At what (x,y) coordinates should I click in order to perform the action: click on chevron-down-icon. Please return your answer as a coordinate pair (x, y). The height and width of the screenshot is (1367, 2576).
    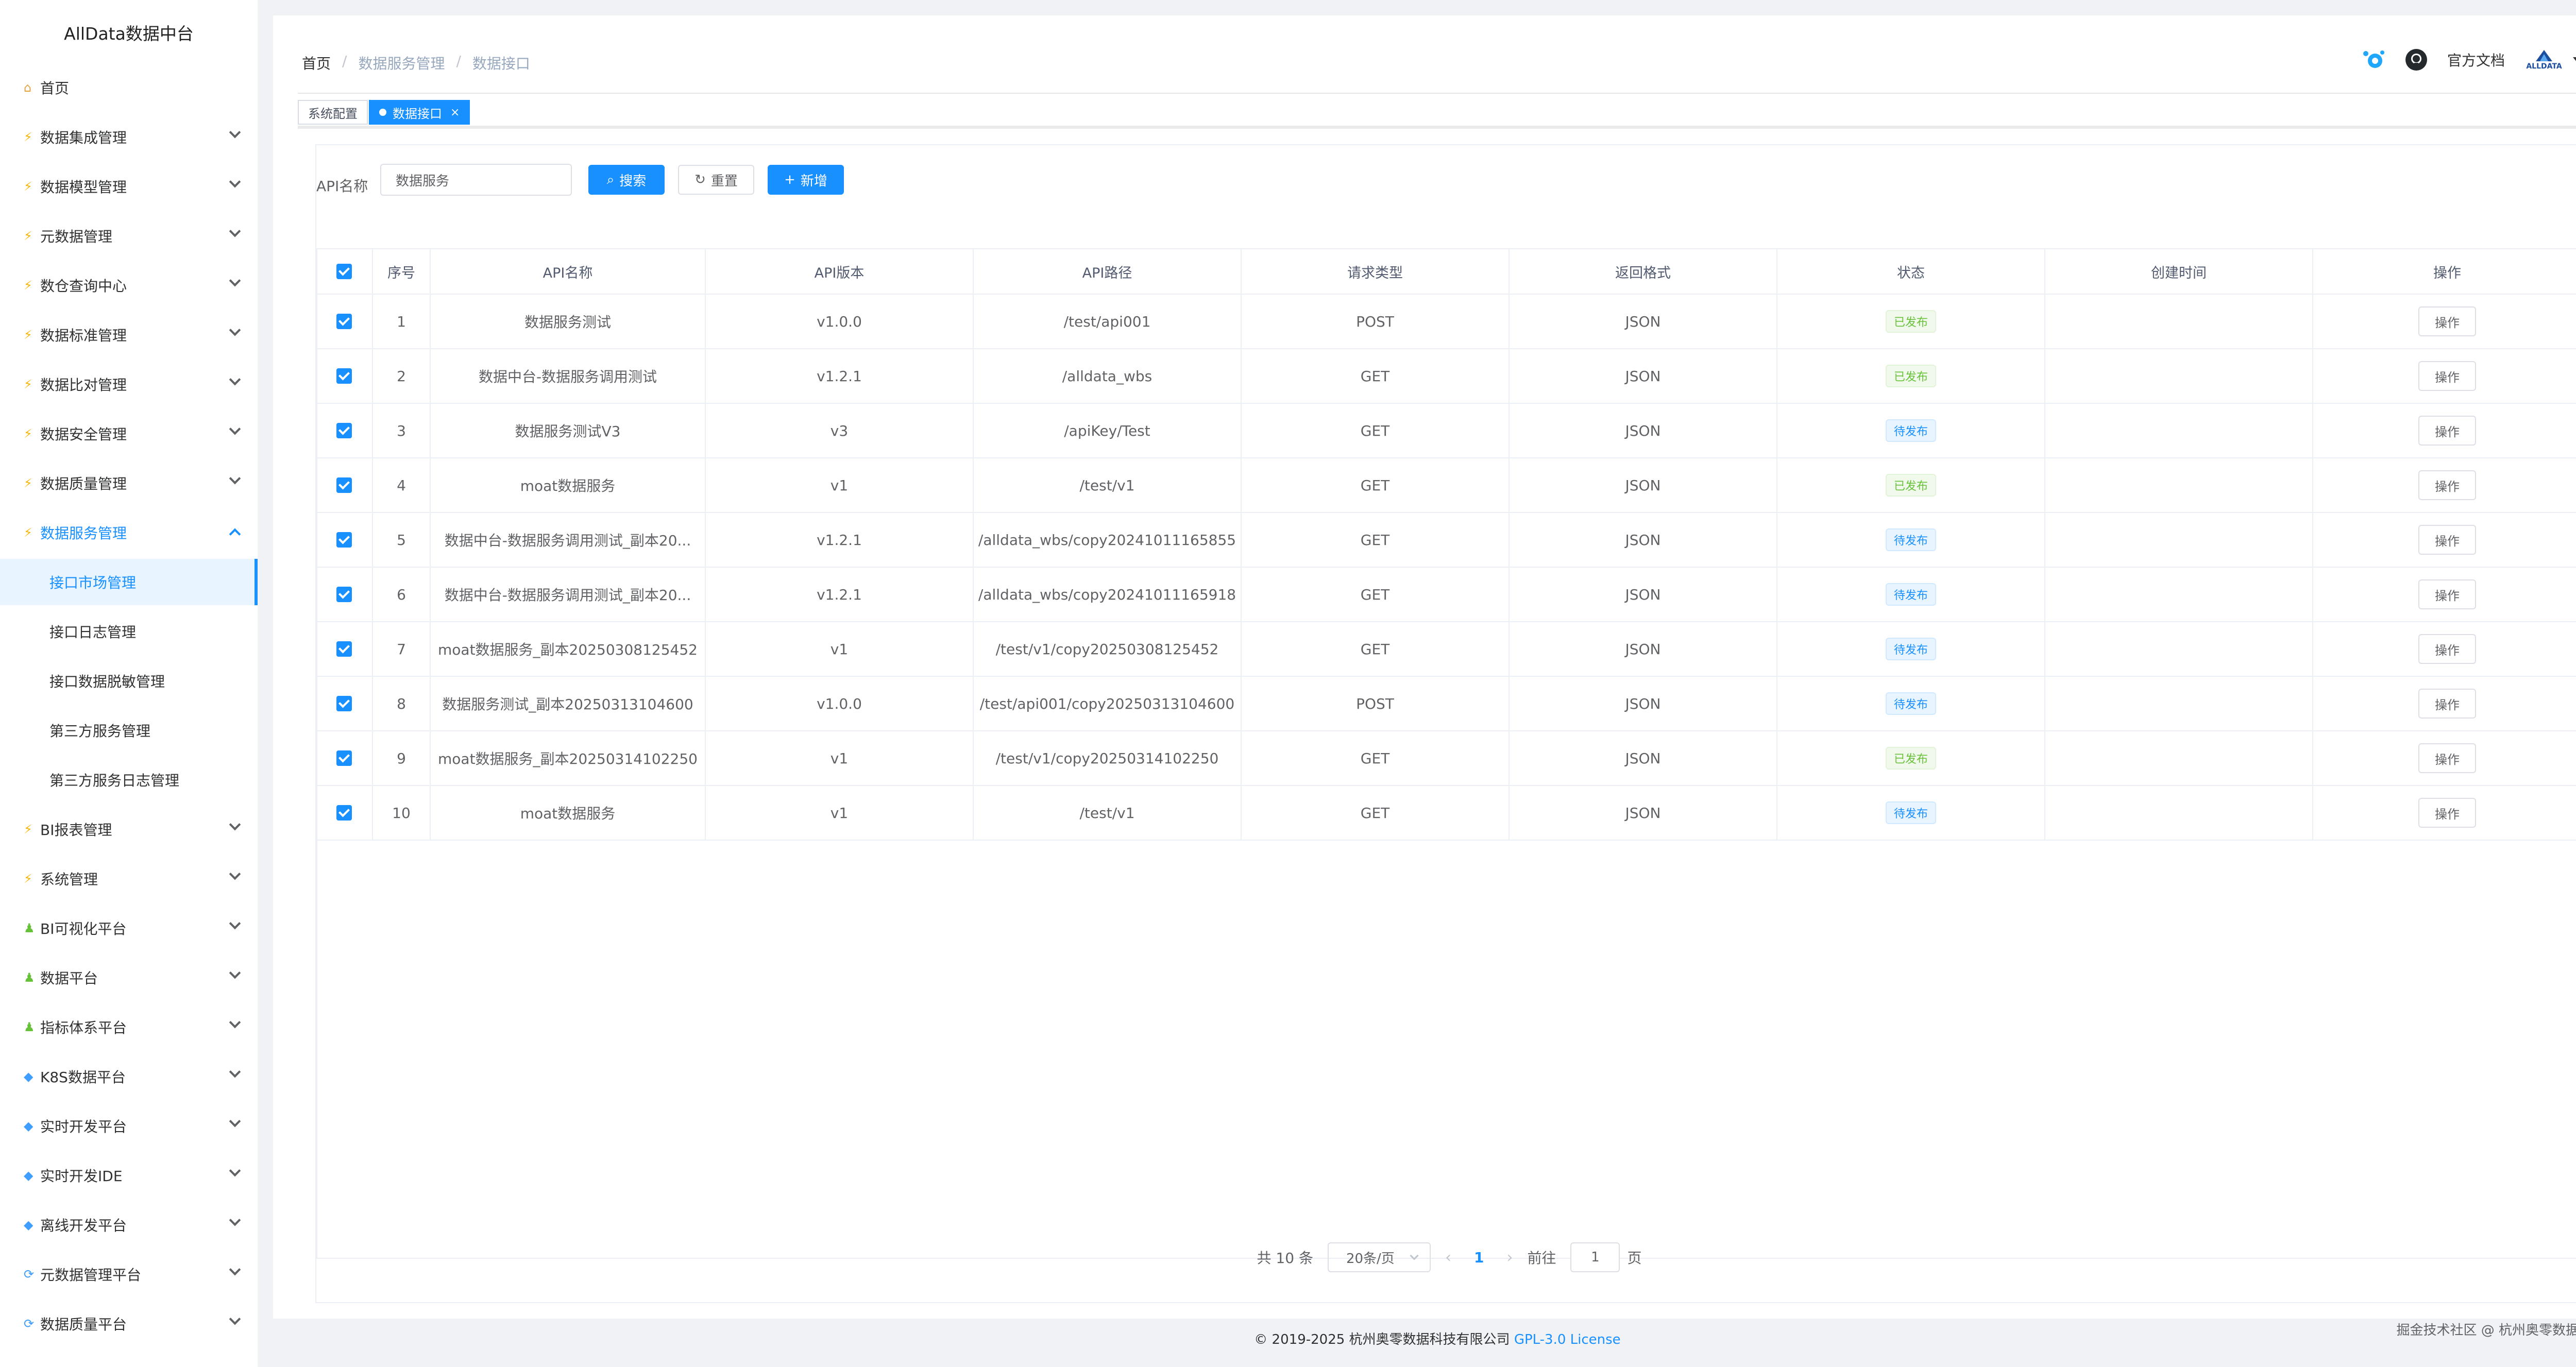
    Looking at the image, I should click on (1414, 1255).